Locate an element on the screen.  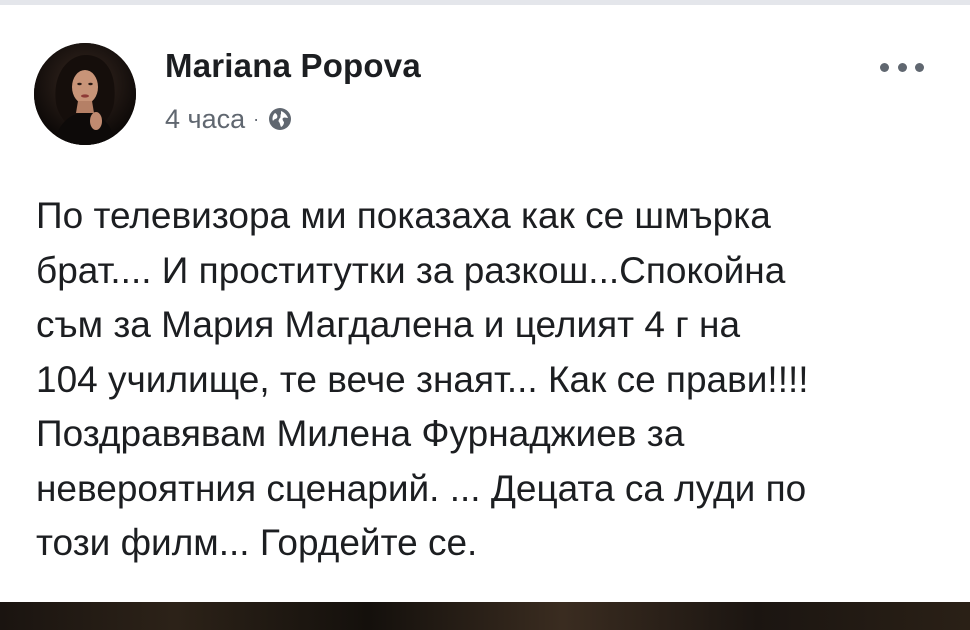
avatar-photo is located at coordinates (85, 94).